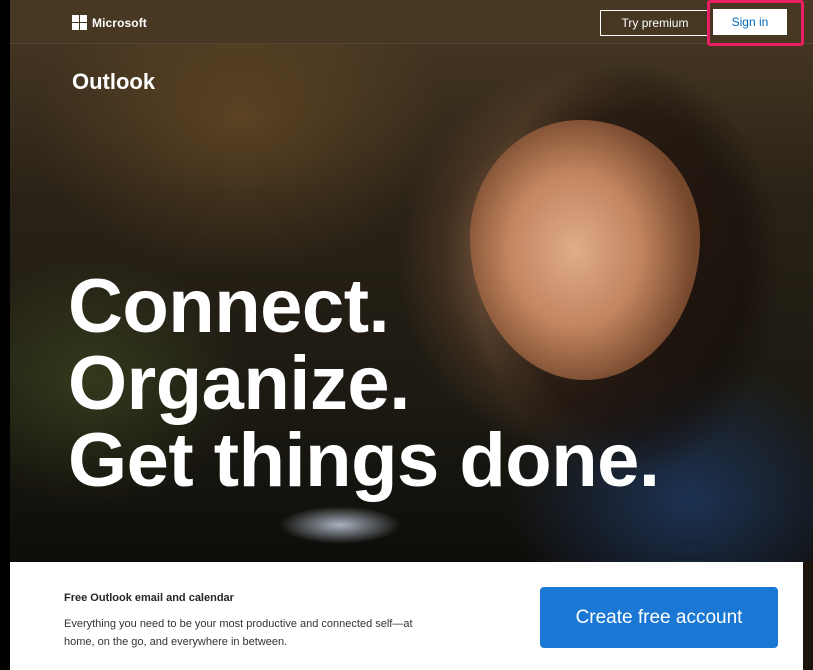 This screenshot has height=670, width=813. I want to click on headline-line-1: Connect., so click(229, 306).